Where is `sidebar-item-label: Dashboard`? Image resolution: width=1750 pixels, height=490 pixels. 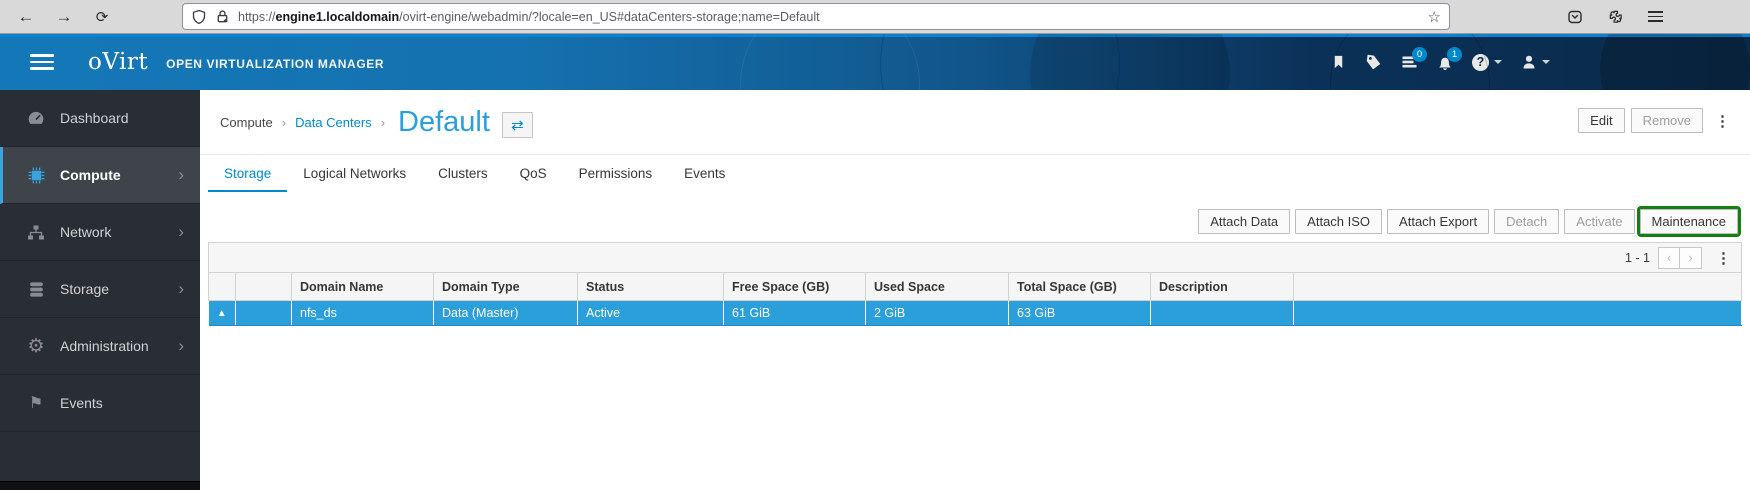
sidebar-item-label: Dashboard is located at coordinates (94, 118).